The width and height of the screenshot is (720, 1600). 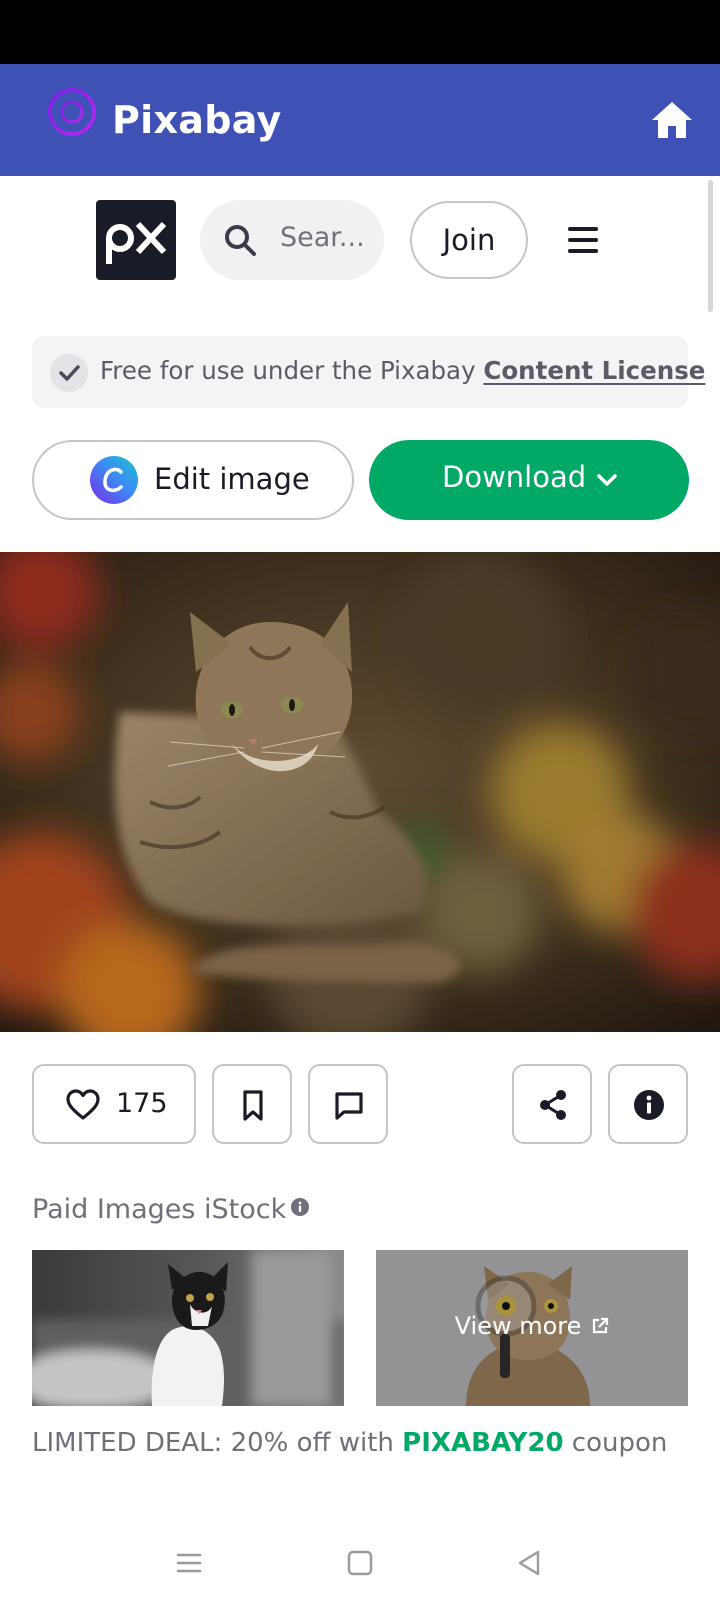 What do you see at coordinates (360, 32) in the screenshot?
I see `status-bar` at bounding box center [360, 32].